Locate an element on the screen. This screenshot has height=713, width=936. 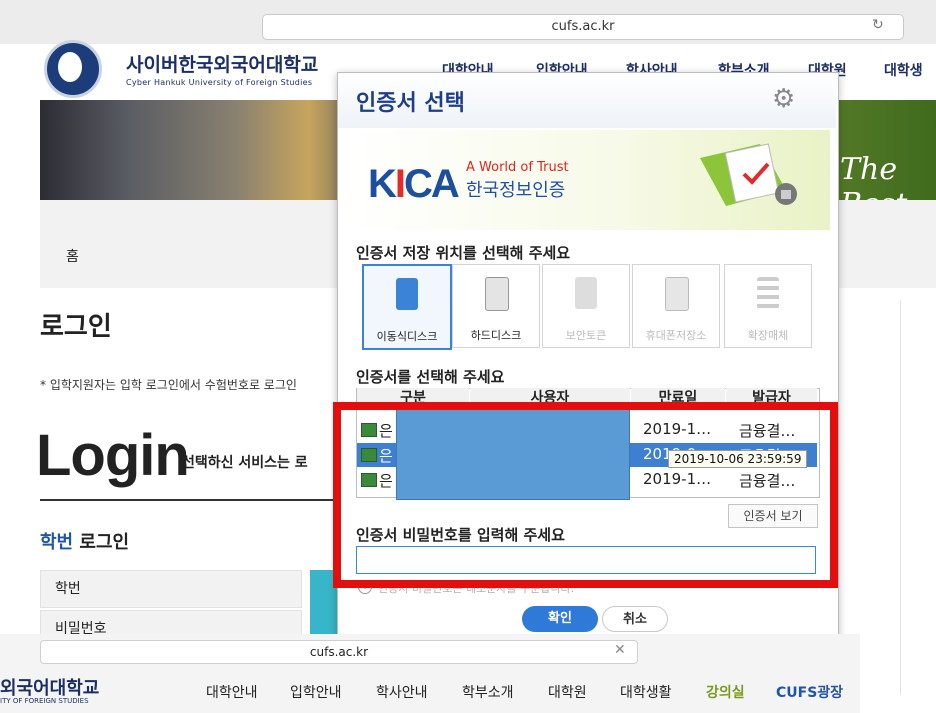
usb-drive-icon is located at coordinates (407, 294).